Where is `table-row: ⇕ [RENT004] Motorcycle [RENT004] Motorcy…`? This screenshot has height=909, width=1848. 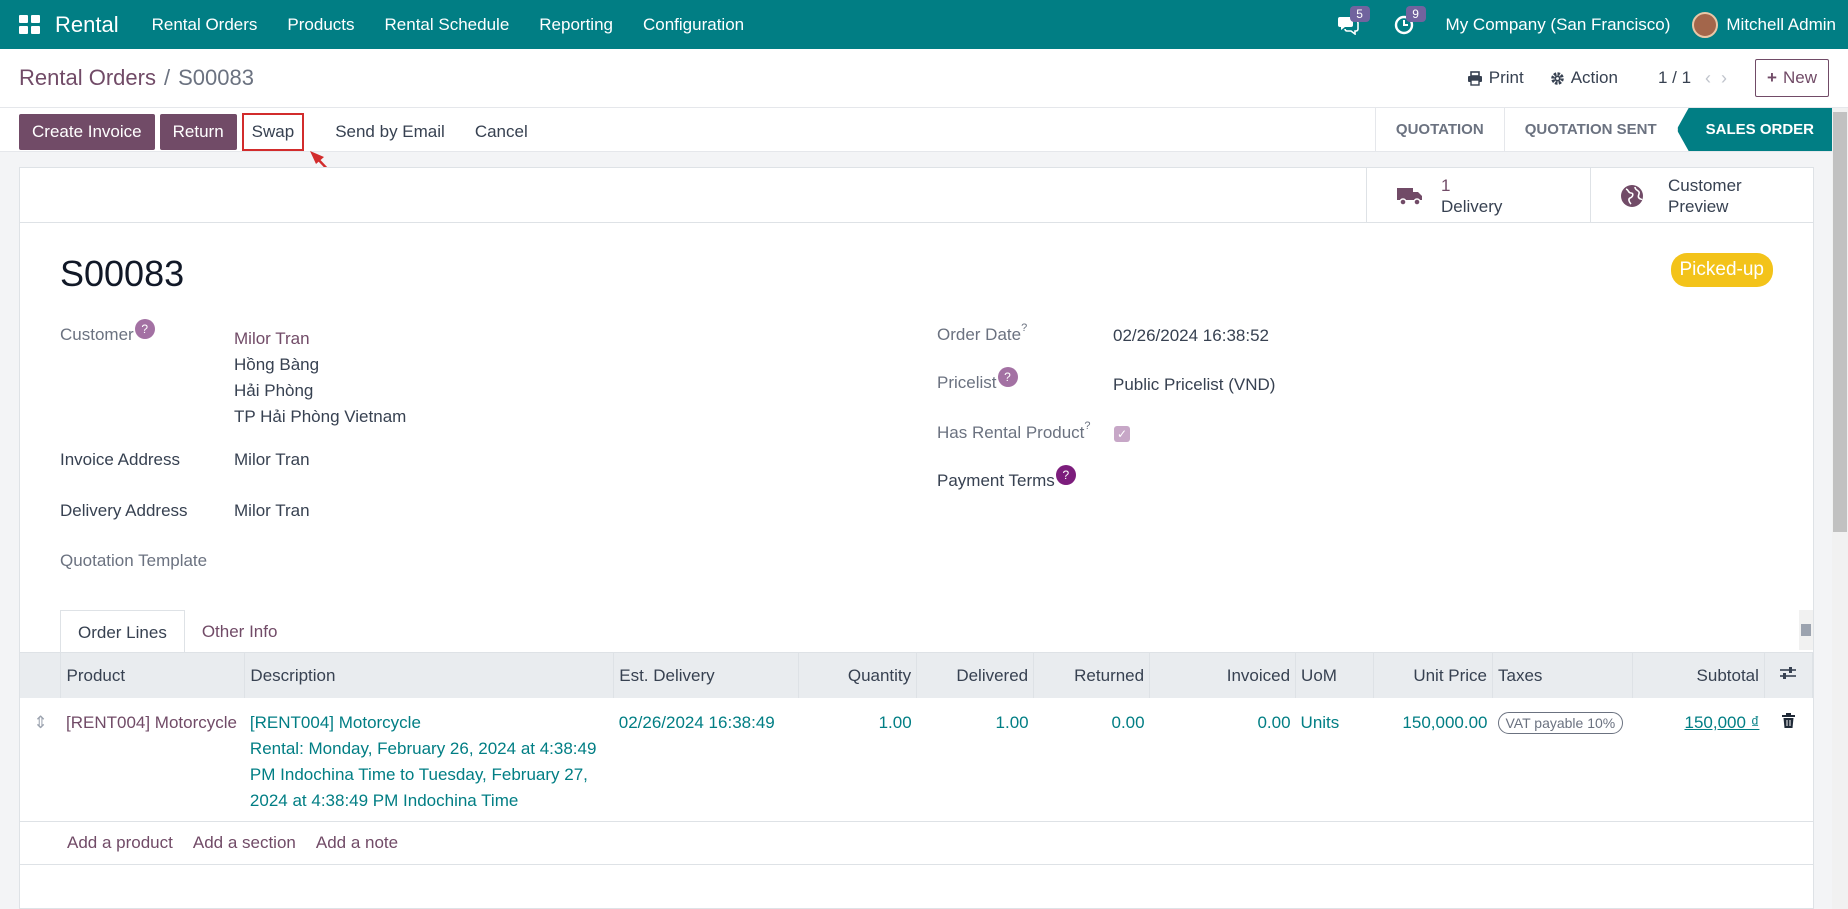 table-row: ⇕ [RENT004] Motorcycle [RENT004] Motorcy… is located at coordinates (916, 761).